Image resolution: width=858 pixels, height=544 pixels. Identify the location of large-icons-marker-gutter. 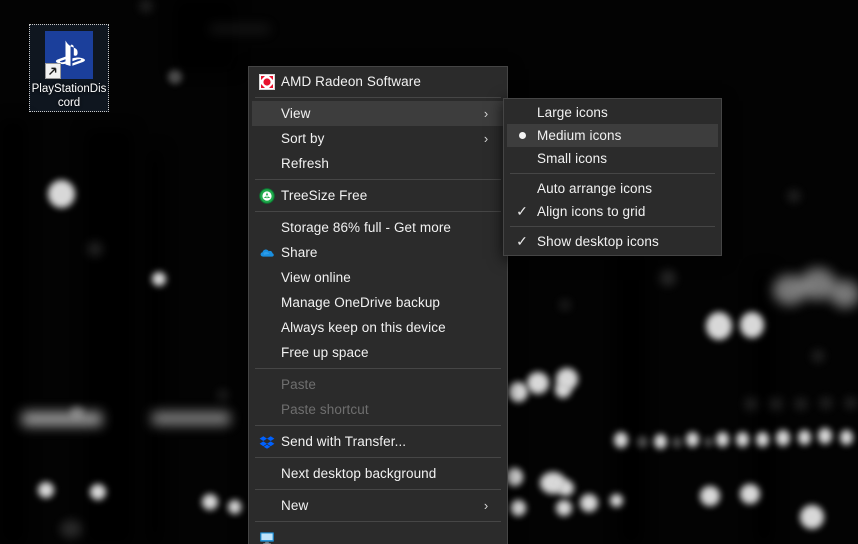
(522, 112).